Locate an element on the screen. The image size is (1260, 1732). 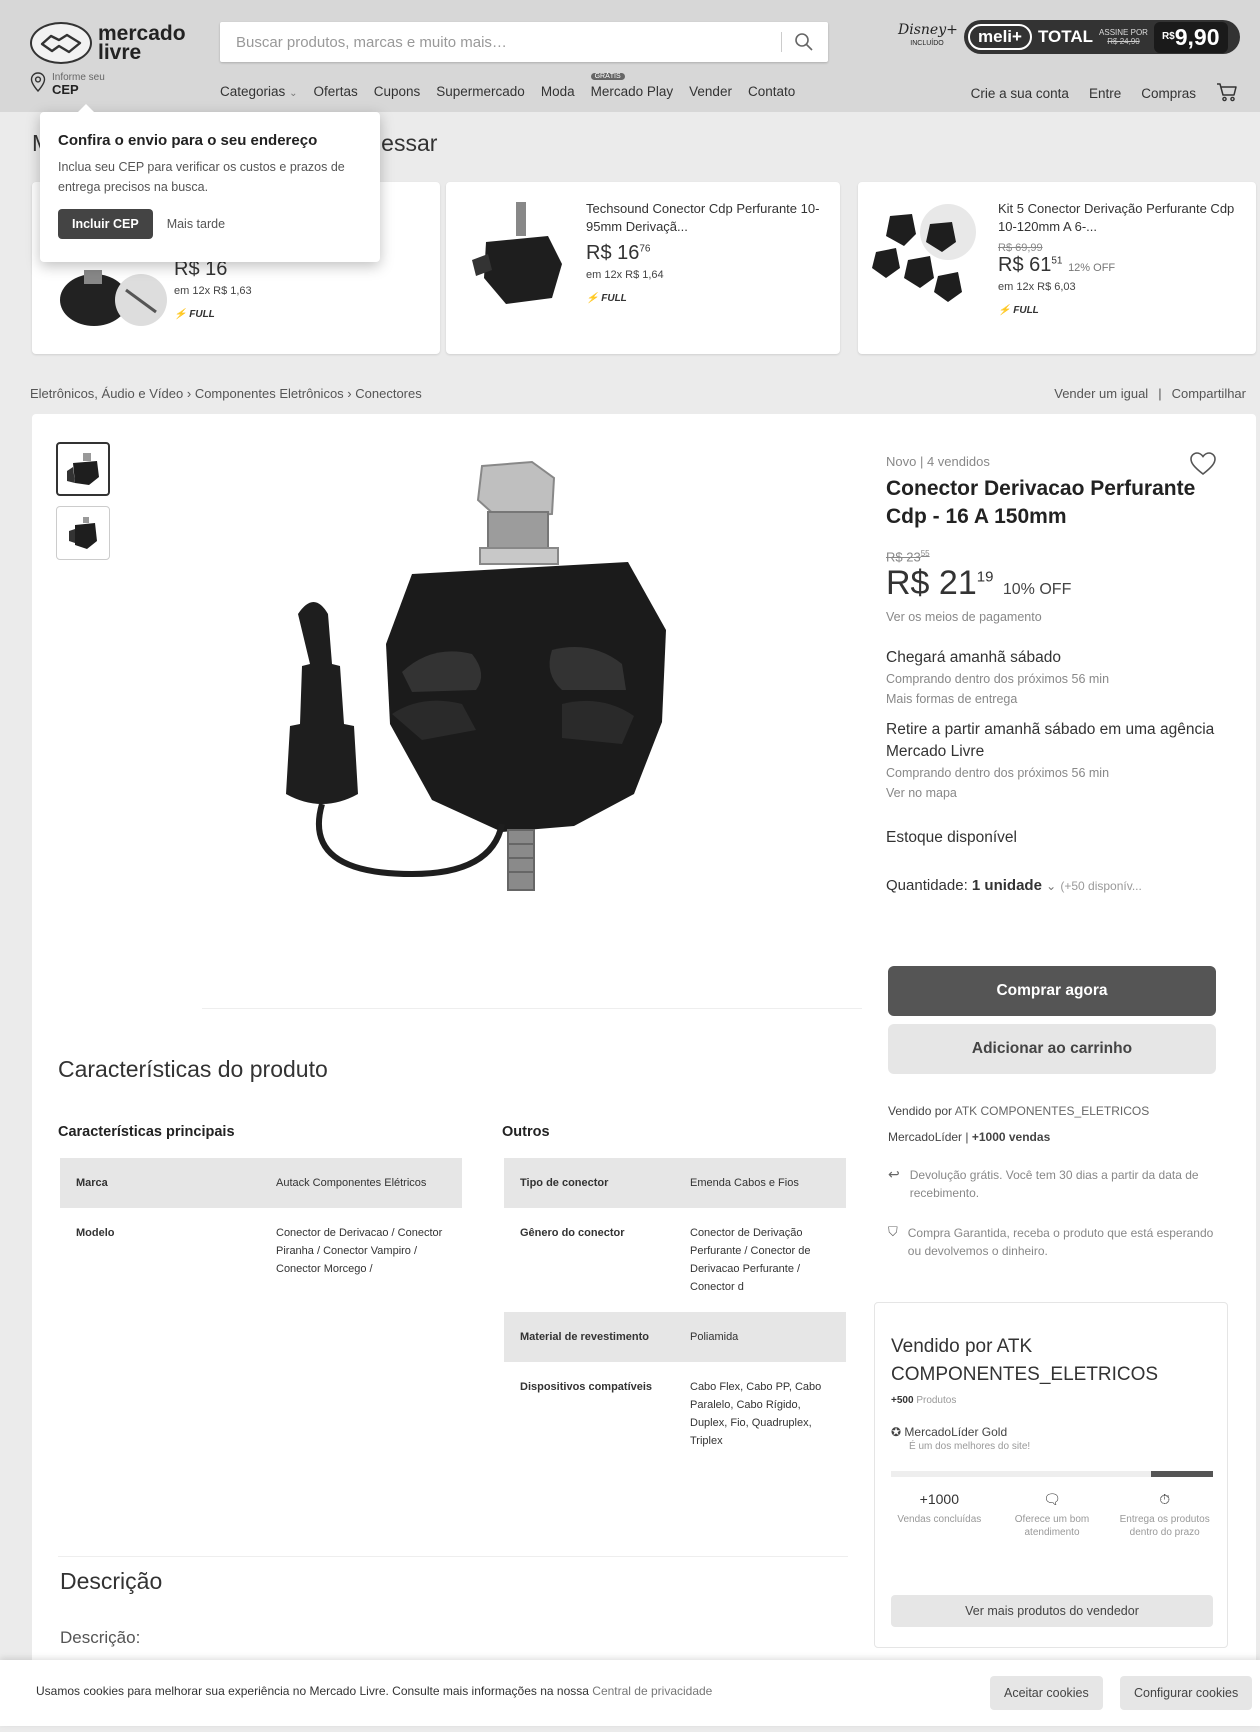
logo-text-line2: livre is located at coordinates (120, 52).